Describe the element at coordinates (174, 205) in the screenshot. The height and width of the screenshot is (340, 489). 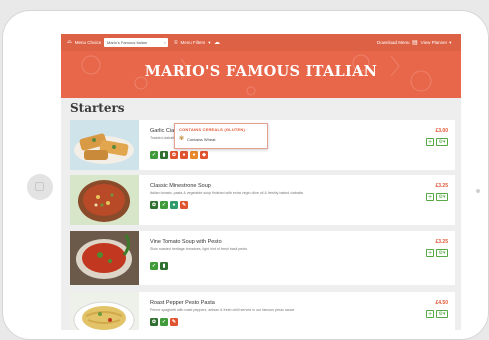
I see `celery-icon: ♠` at that location.